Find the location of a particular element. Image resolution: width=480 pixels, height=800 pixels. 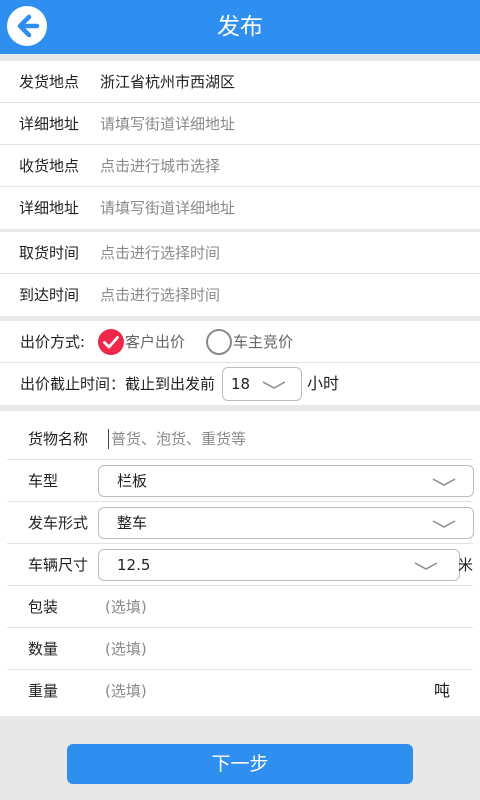

check-icon is located at coordinates (111, 342).